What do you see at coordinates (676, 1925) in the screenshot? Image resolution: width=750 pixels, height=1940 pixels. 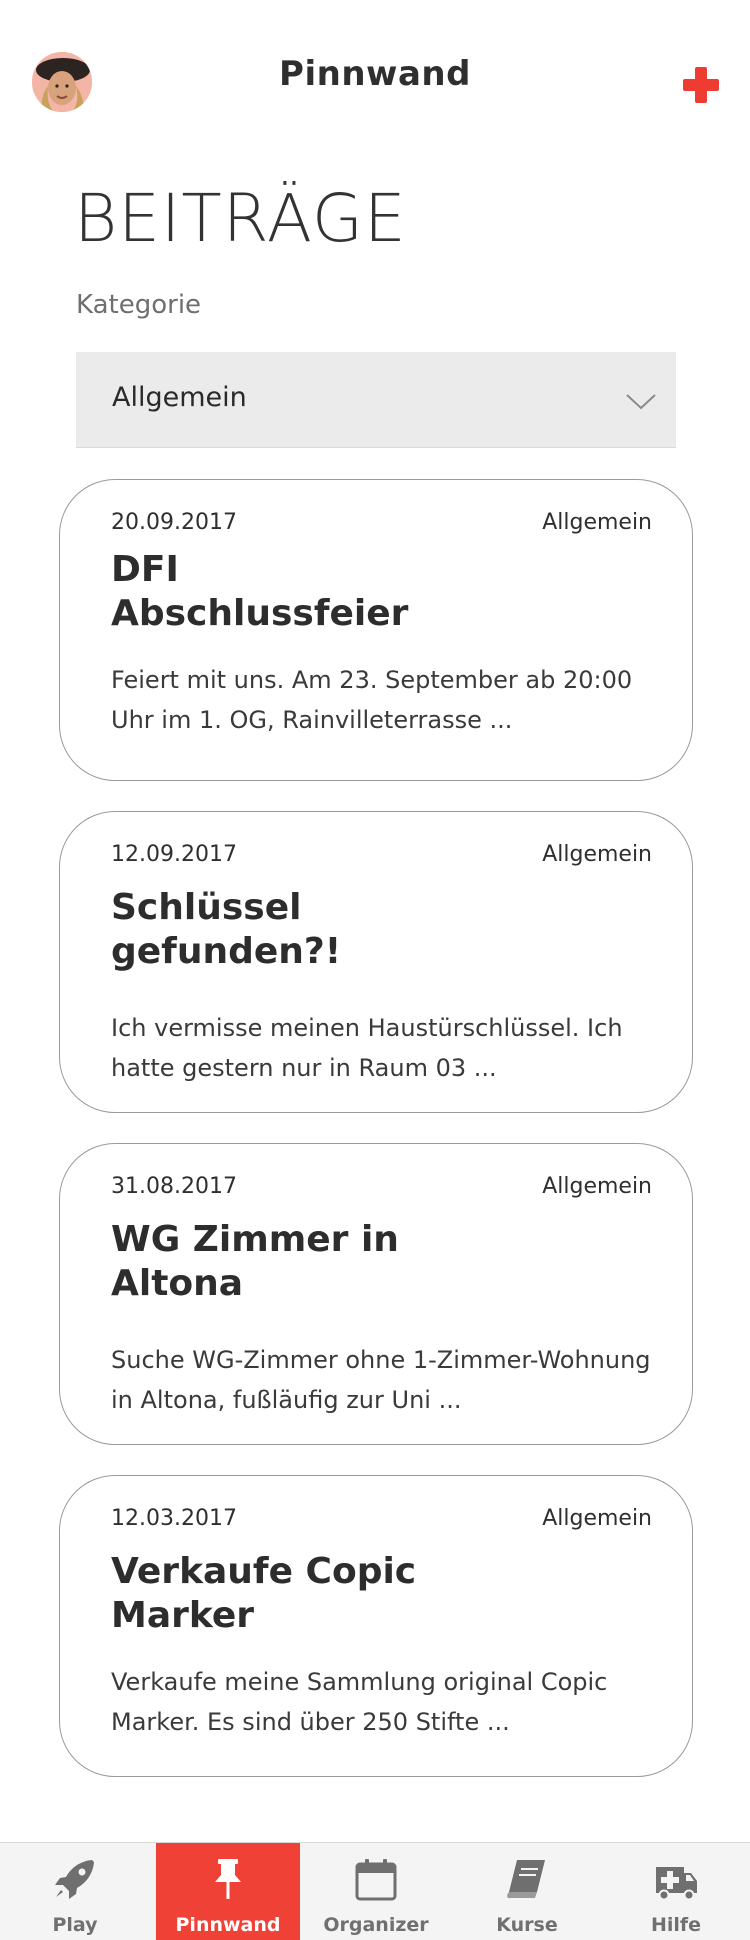 I see `tab-label: Hilfe` at bounding box center [676, 1925].